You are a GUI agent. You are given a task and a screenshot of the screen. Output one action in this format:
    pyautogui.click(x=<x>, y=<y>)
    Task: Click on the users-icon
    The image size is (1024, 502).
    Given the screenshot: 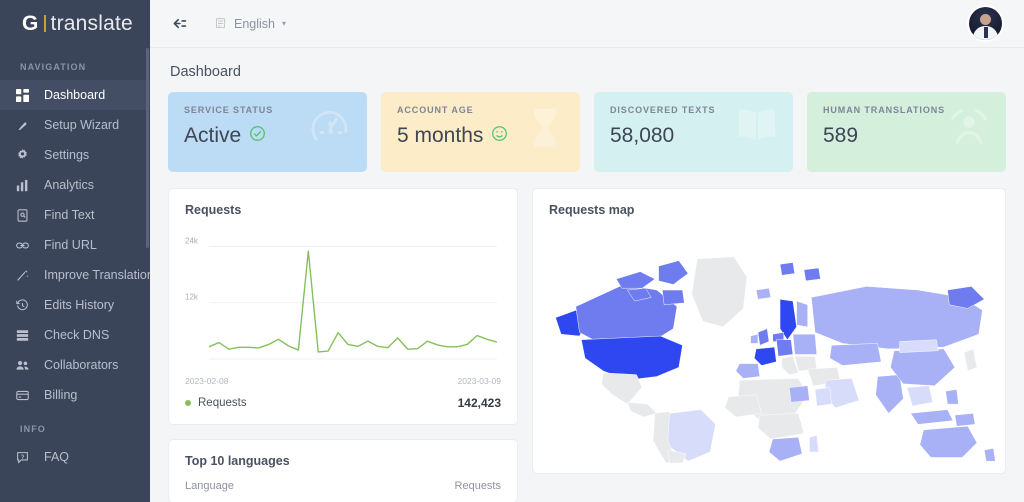 What is the action you would take?
    pyautogui.click(x=27, y=365)
    